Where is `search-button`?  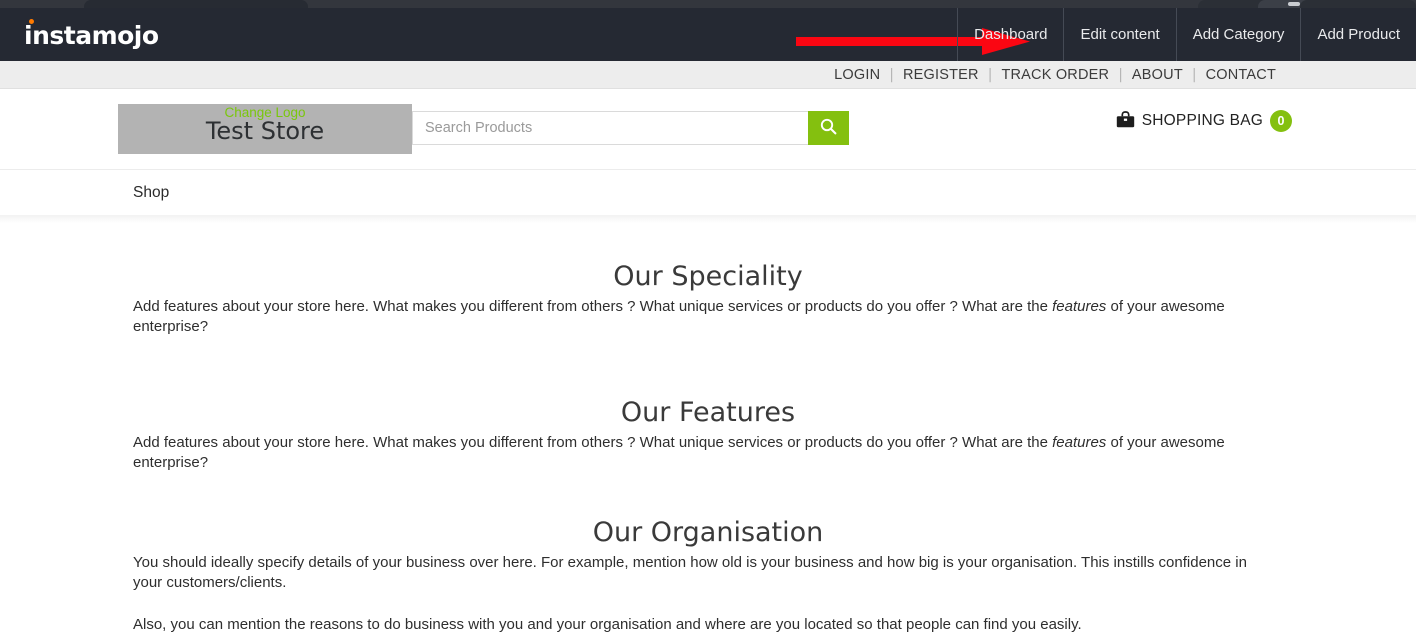 search-button is located at coordinates (828, 128).